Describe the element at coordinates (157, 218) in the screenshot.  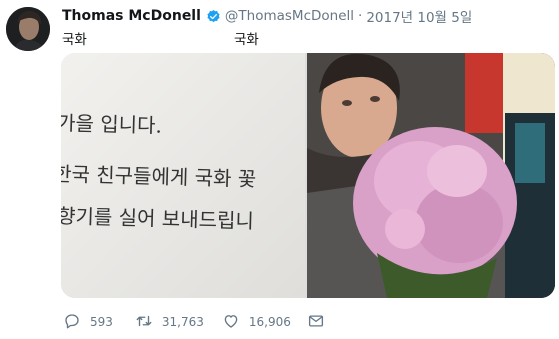
I see `handwriting-line-3: 향기를 실어 보내드립니` at that location.